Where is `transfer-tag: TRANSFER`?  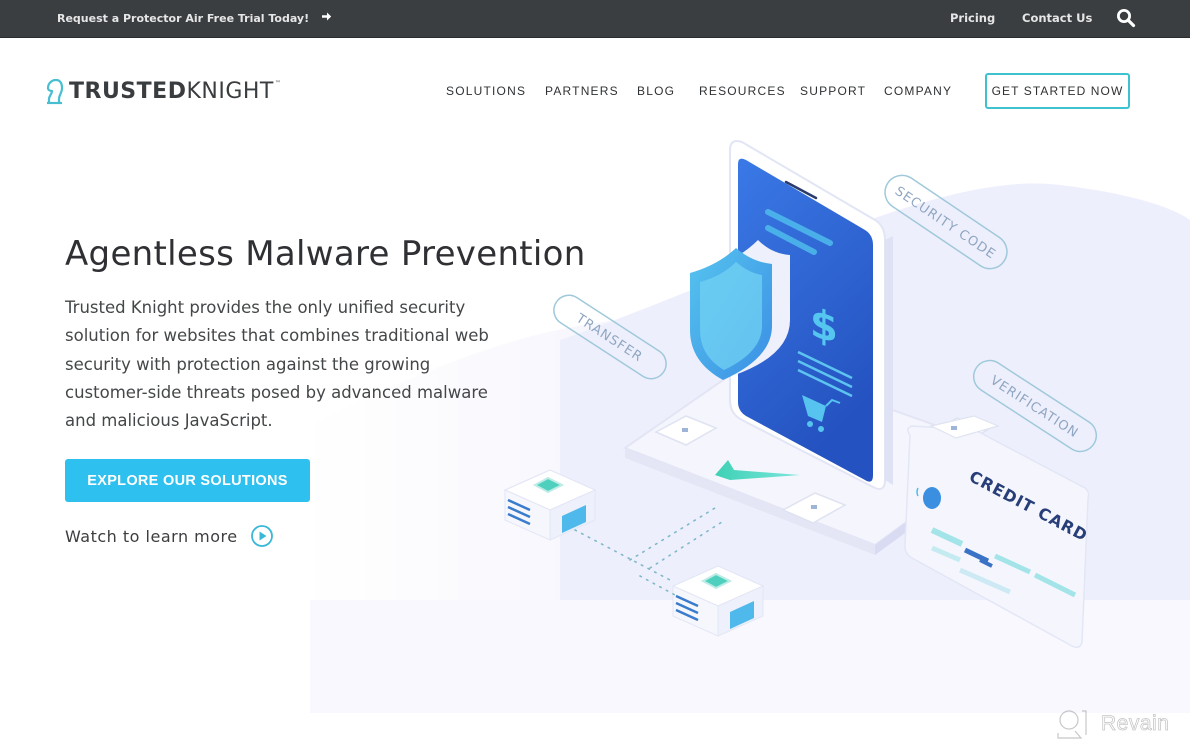 transfer-tag: TRANSFER is located at coordinates (610, 337).